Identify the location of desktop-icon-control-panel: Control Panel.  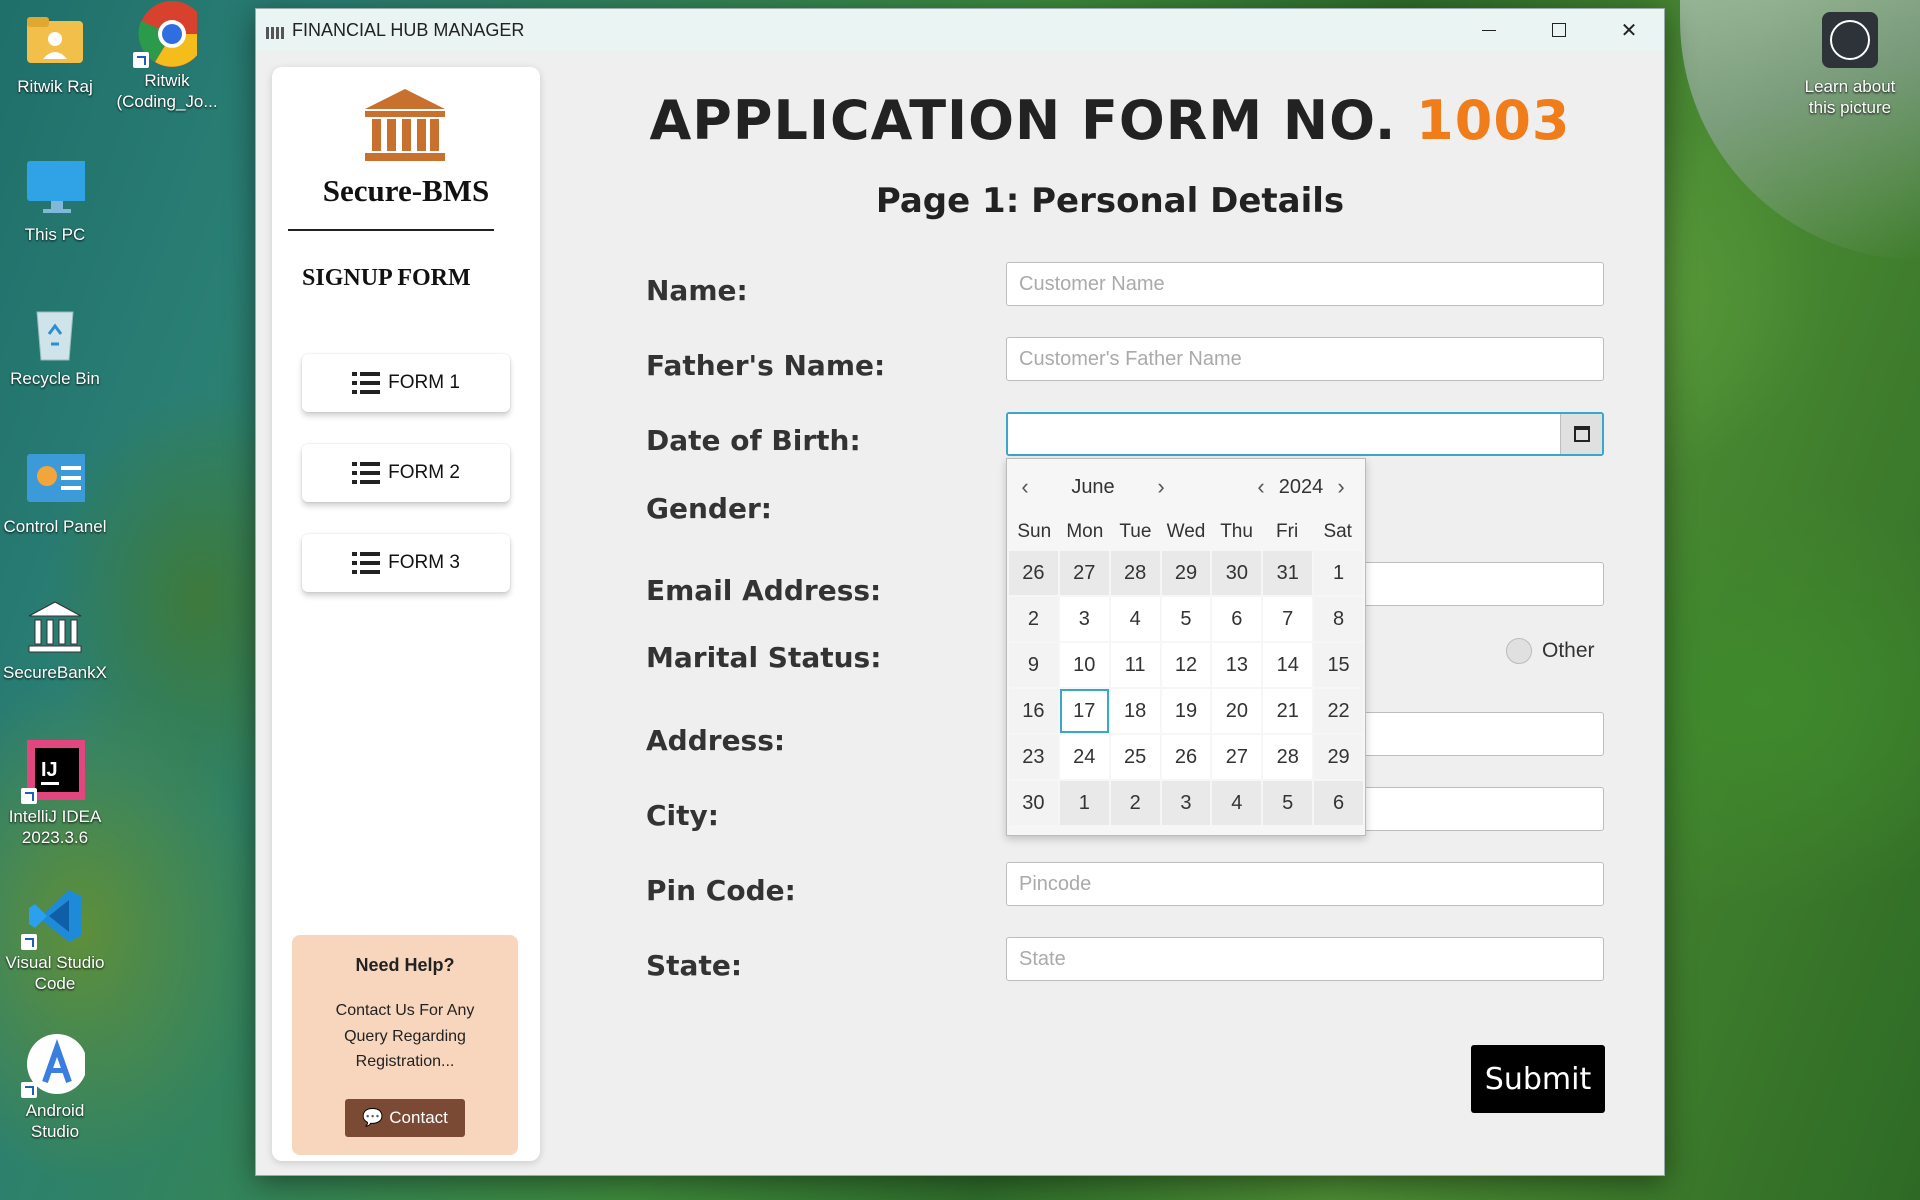
(55, 493).